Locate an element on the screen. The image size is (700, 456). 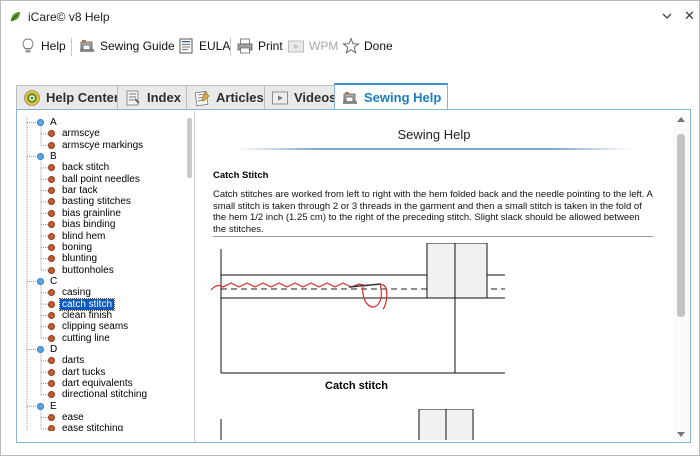
tab-sewing-help: Sewing Help is located at coordinates (391, 96).